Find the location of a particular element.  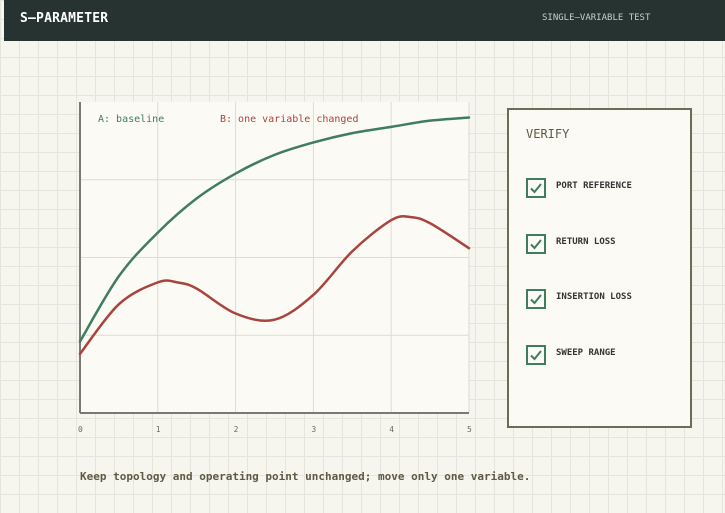

legend-entry: B: one variable changed is located at coordinates (289, 119).